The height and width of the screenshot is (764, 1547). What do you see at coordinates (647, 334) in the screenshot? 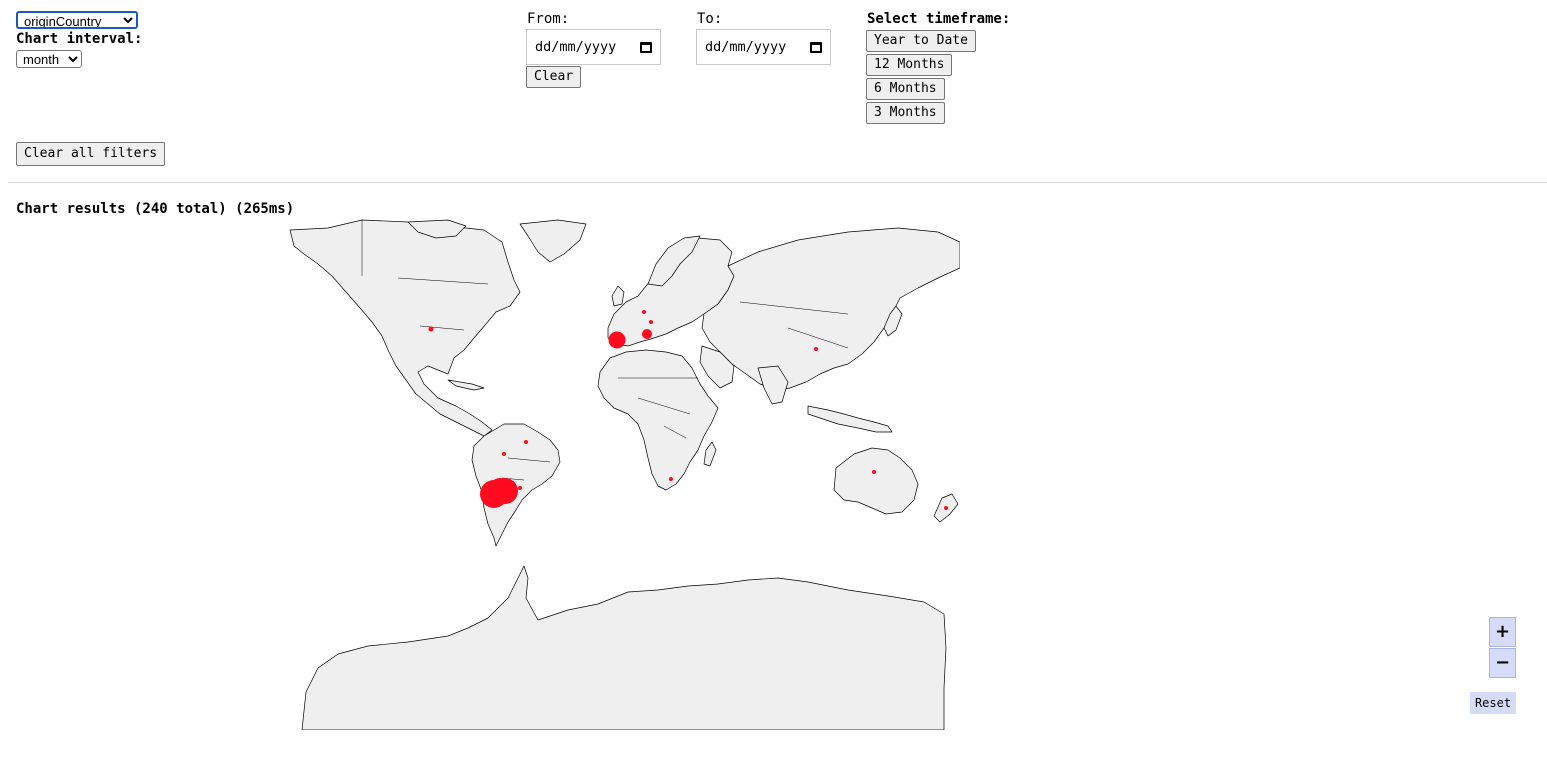
I see `marker-italy` at bounding box center [647, 334].